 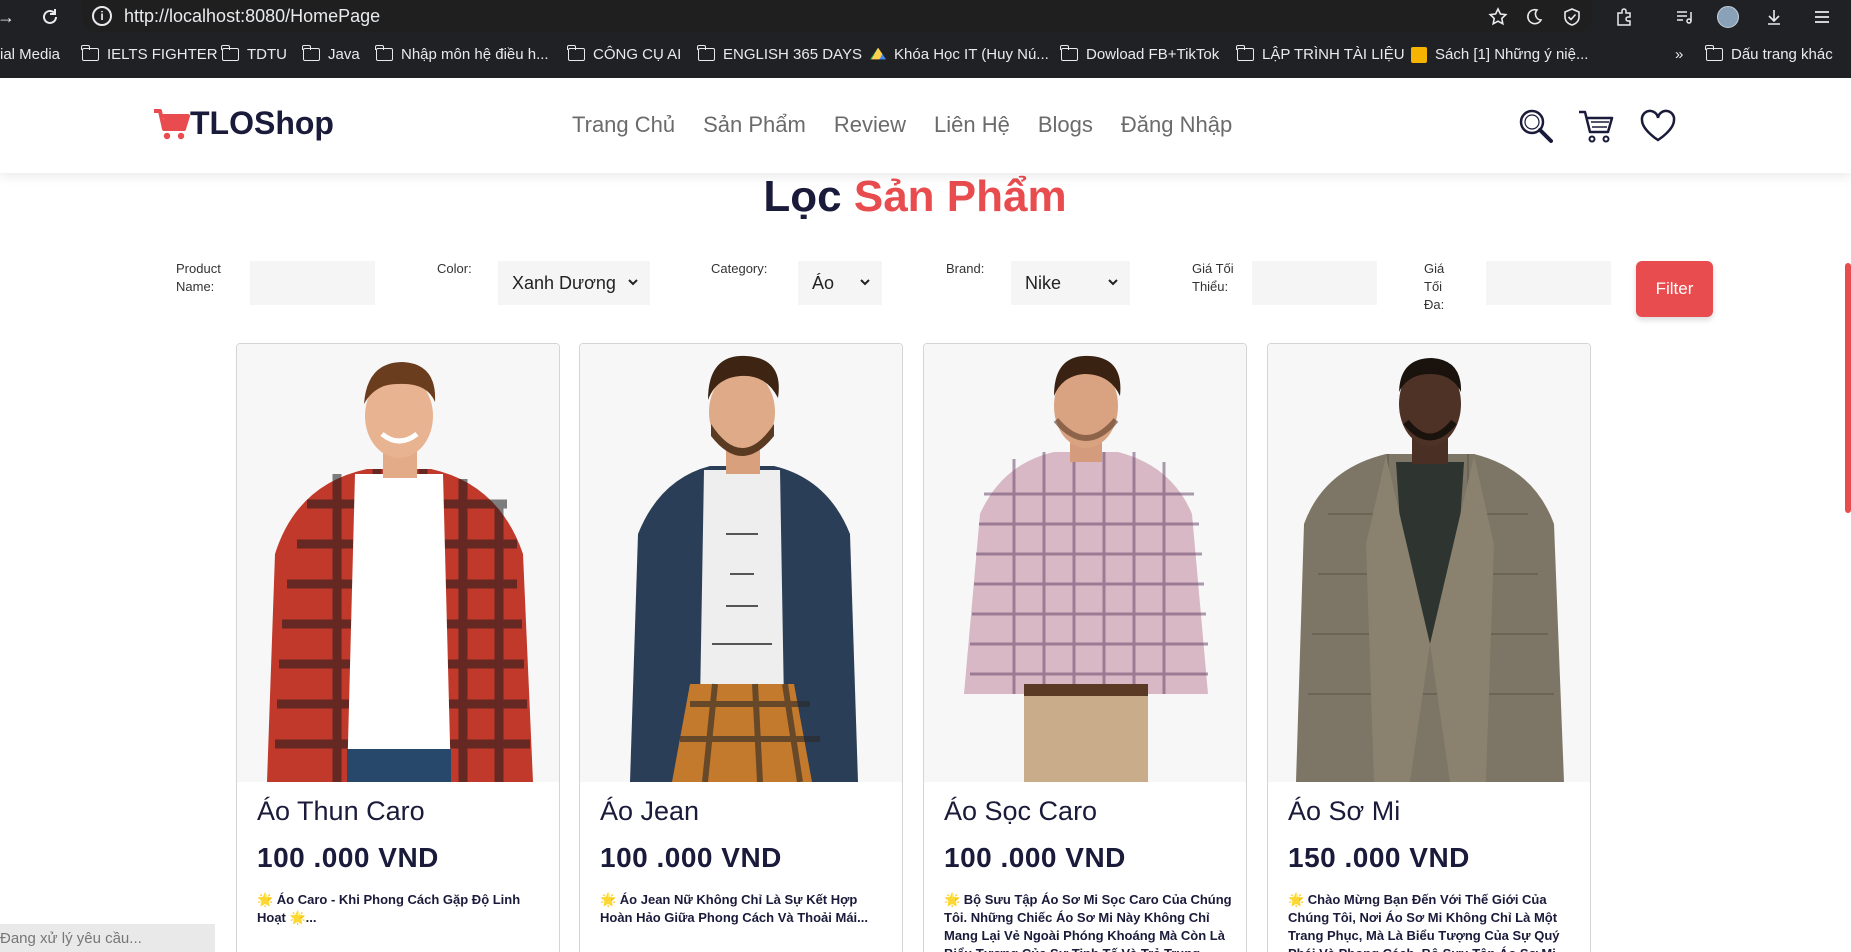 What do you see at coordinates (1548, 283) in the screenshot?
I see `max-price-input` at bounding box center [1548, 283].